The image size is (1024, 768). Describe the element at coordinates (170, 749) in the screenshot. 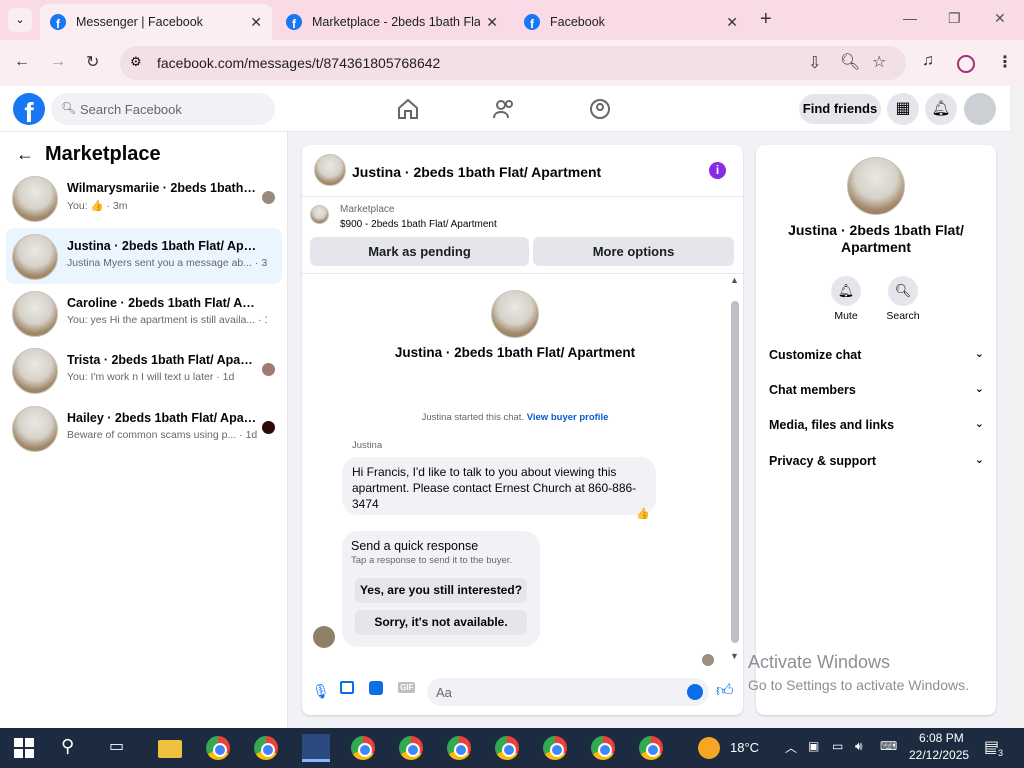

I see `file-explorer-icon` at that location.